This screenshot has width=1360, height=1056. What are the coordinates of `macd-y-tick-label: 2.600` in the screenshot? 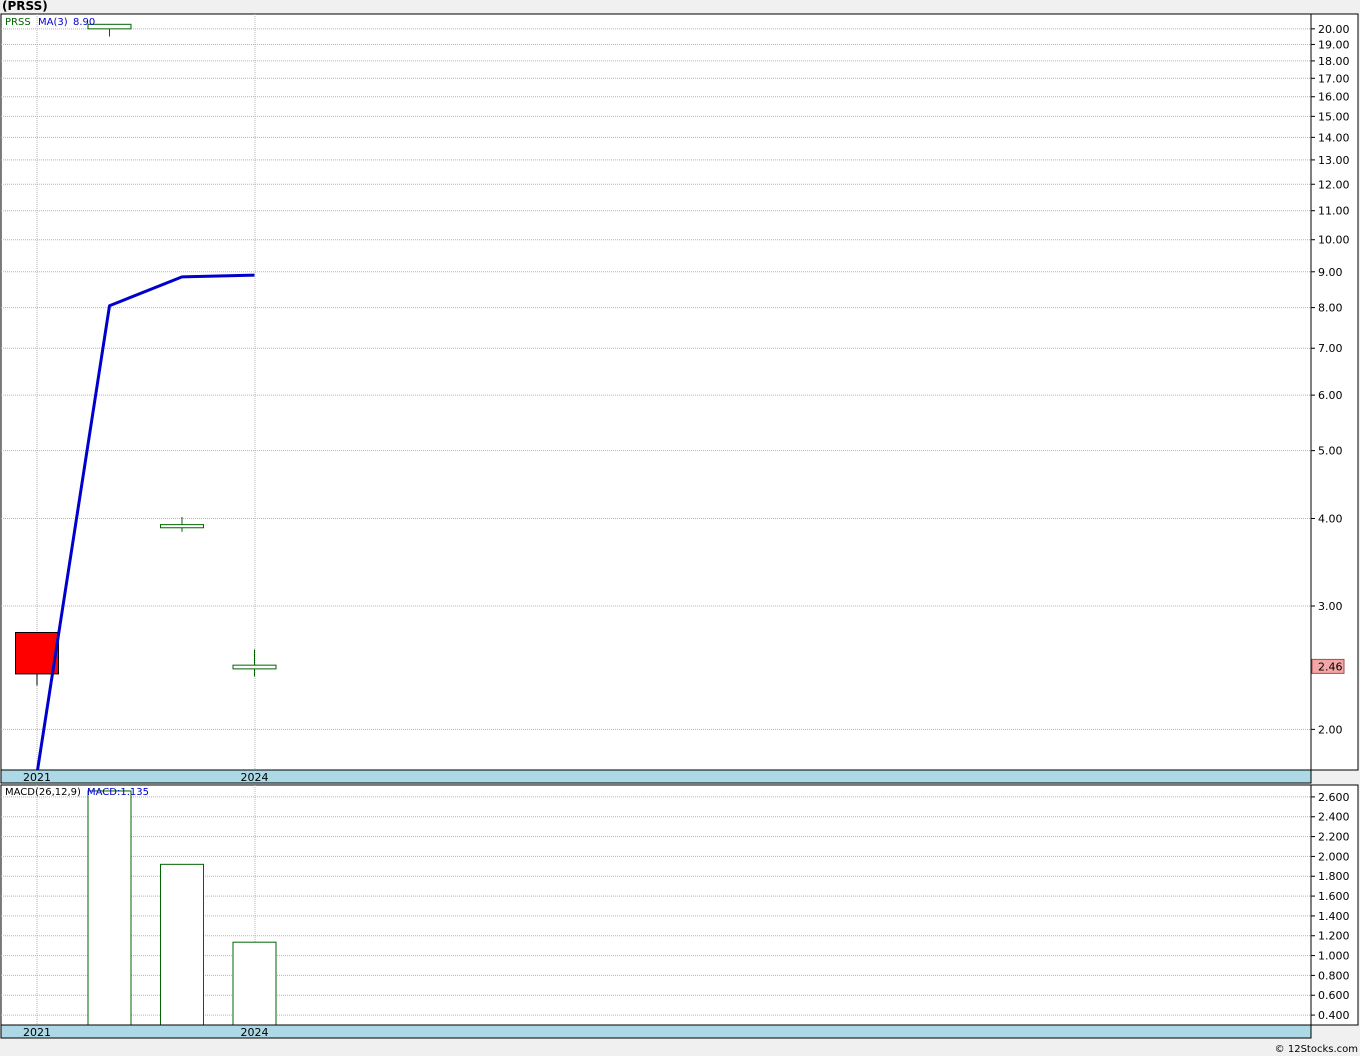 It's located at (1334, 797).